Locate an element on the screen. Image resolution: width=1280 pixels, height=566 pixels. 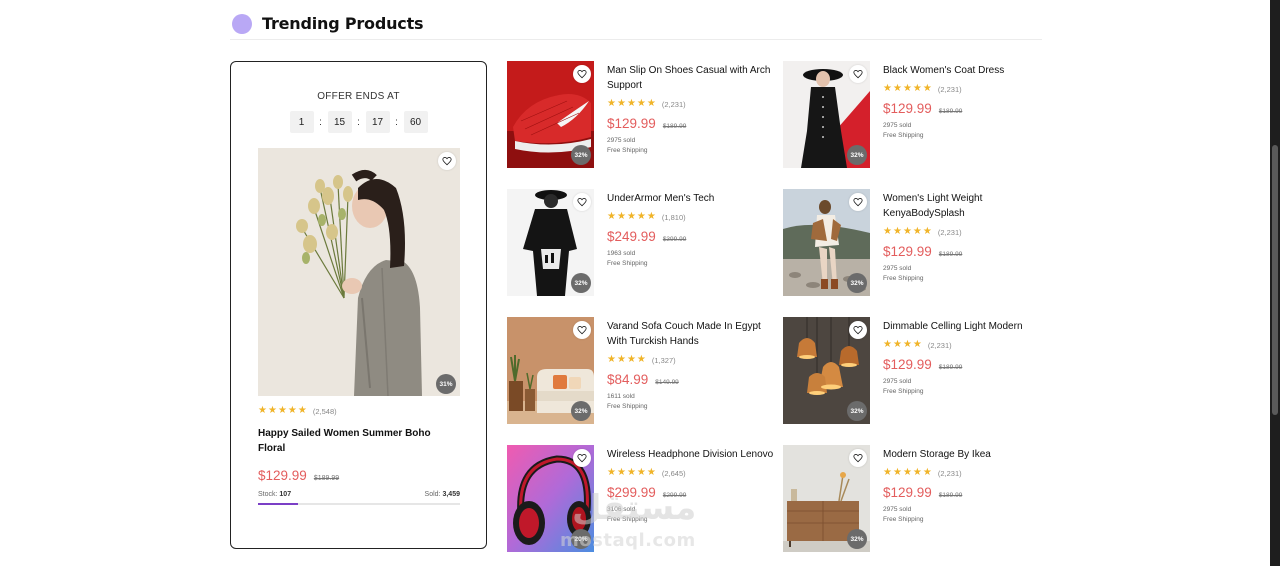
old-price: $149.99 is located at coordinates (667, 382).